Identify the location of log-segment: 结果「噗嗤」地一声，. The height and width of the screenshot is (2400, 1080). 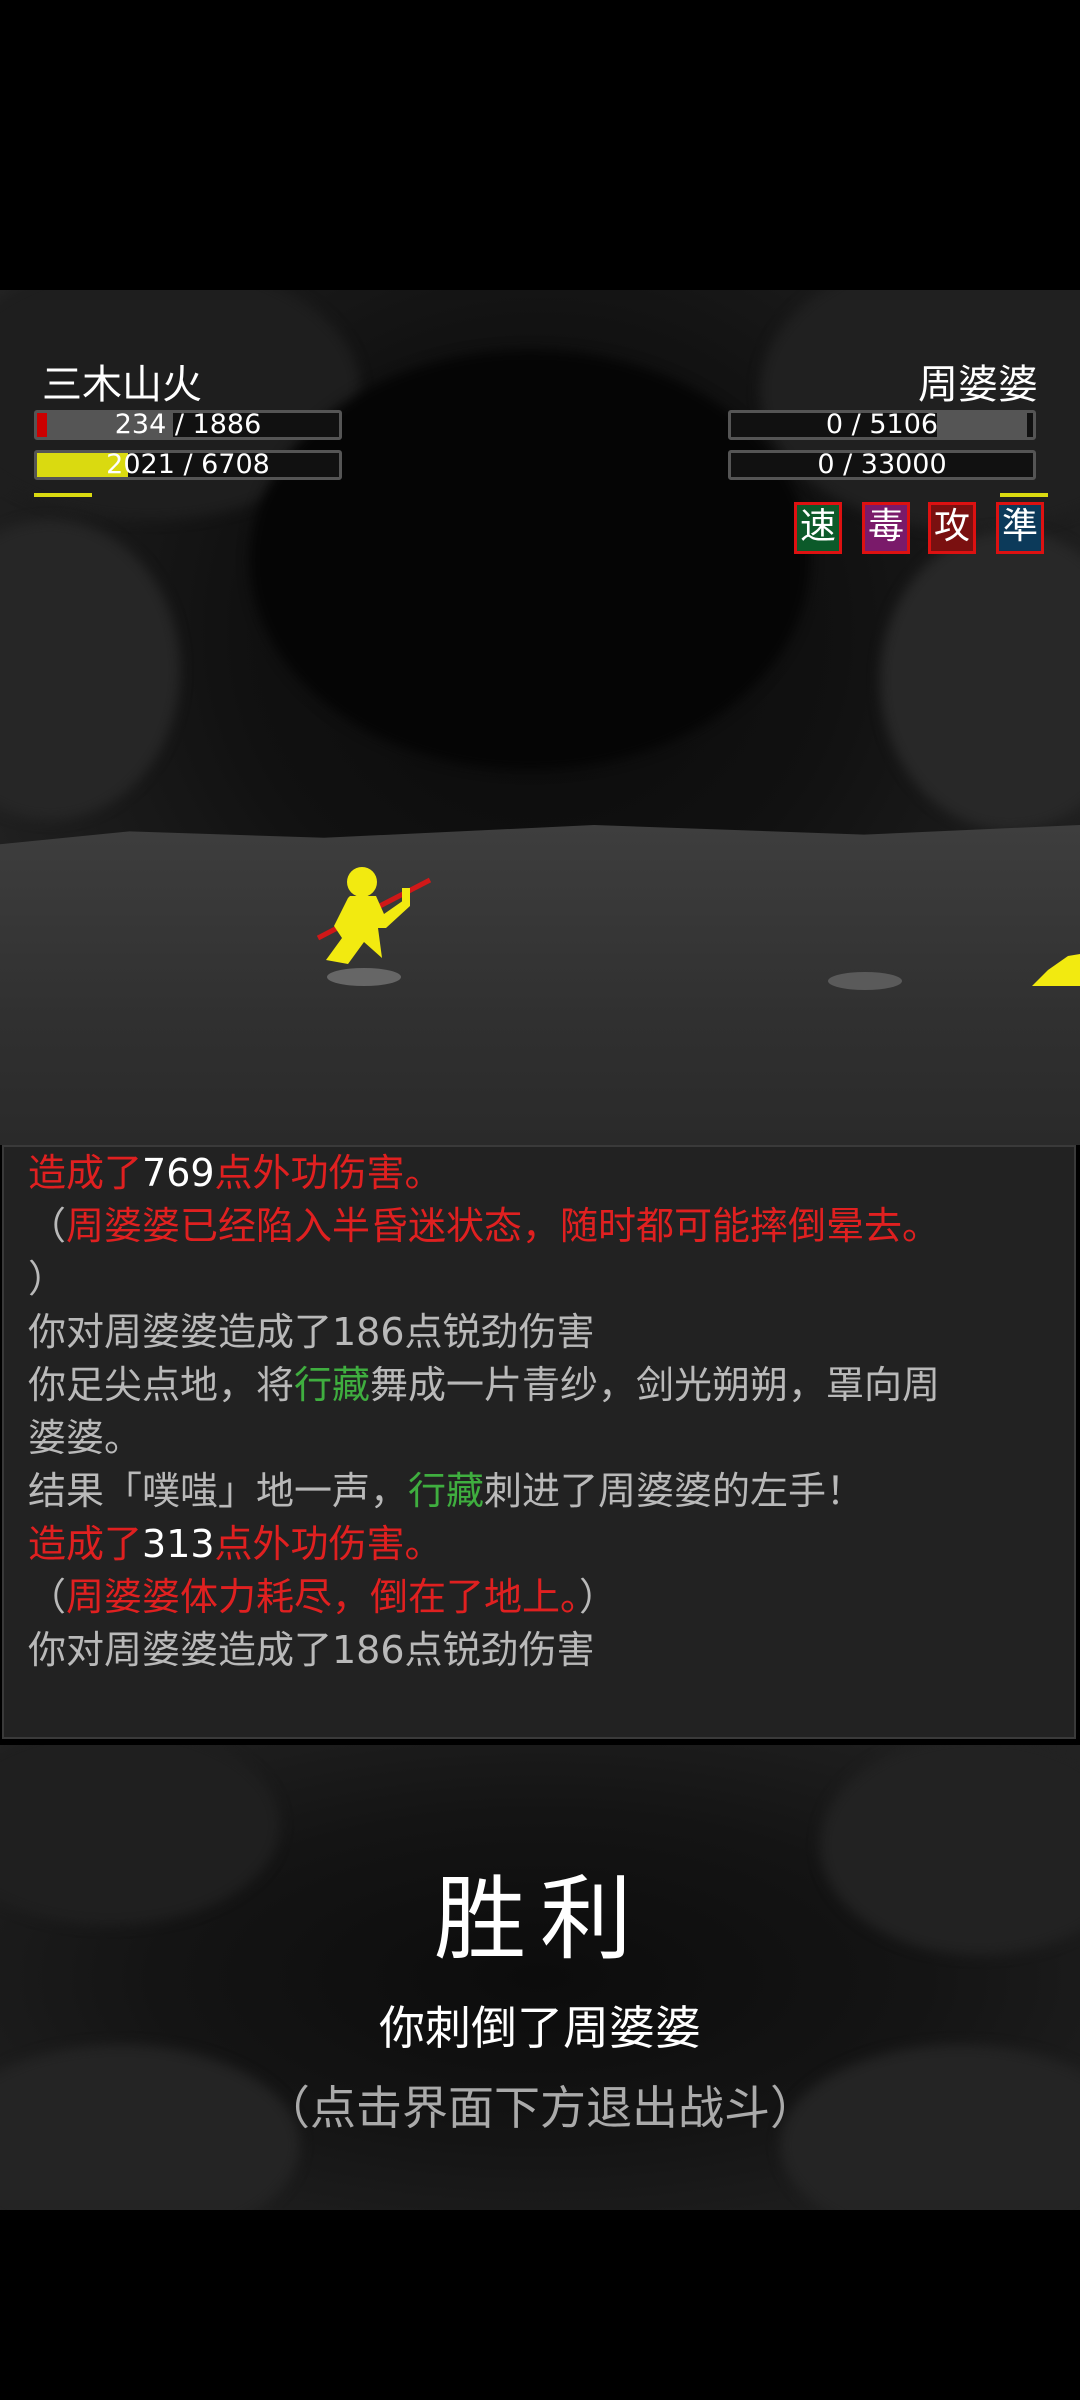
(218, 1491).